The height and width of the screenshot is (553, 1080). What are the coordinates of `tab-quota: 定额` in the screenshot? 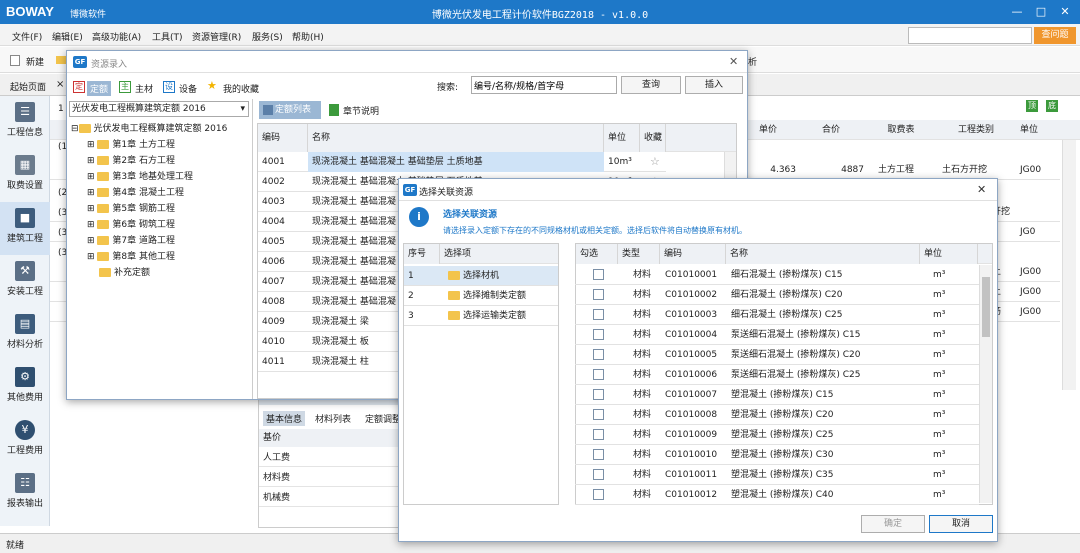 It's located at (99, 88).